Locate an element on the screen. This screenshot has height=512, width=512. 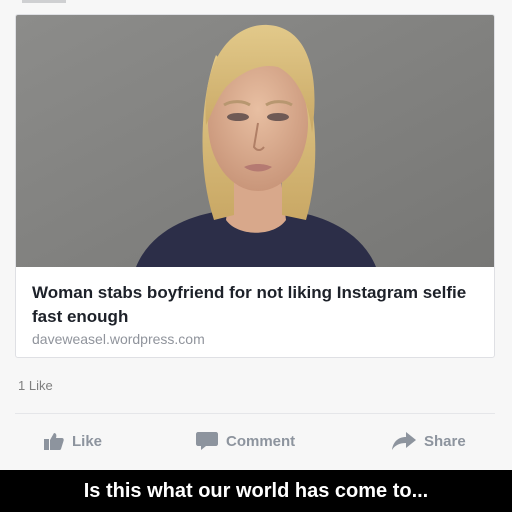
share-button: Share is located at coordinates (429, 441).